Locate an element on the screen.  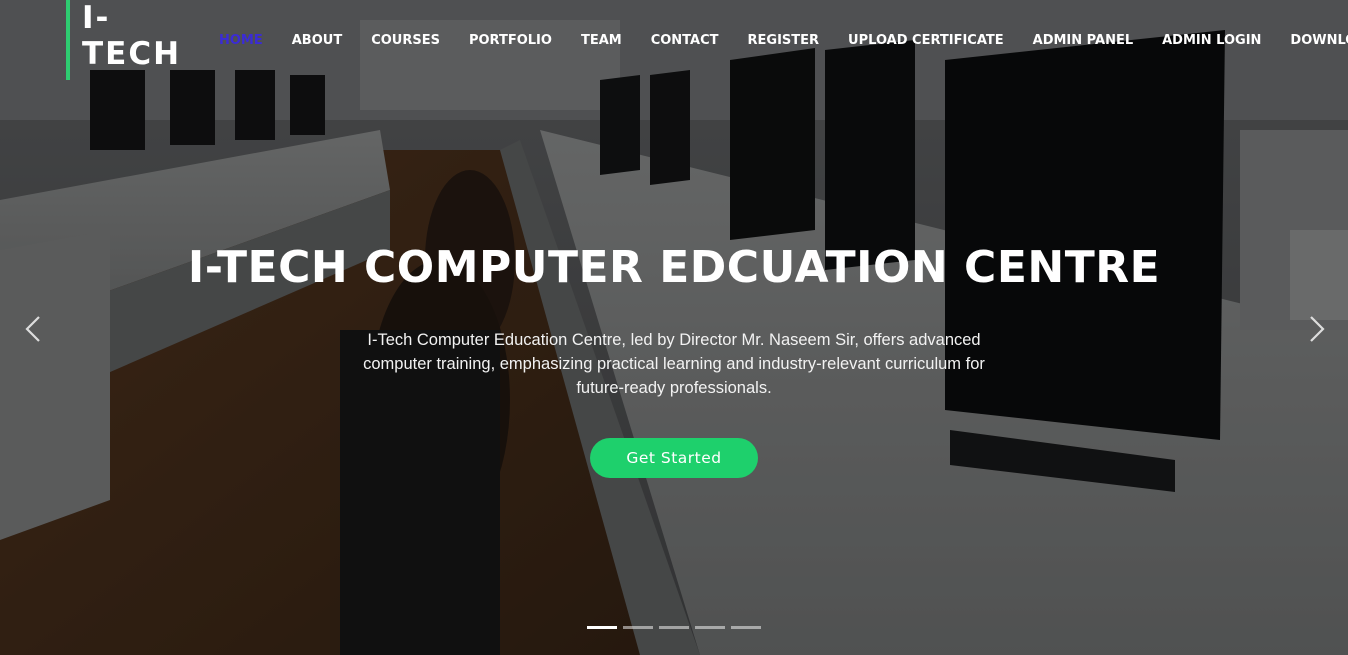
nav-item-register: REGISTER is located at coordinates (784, 41).